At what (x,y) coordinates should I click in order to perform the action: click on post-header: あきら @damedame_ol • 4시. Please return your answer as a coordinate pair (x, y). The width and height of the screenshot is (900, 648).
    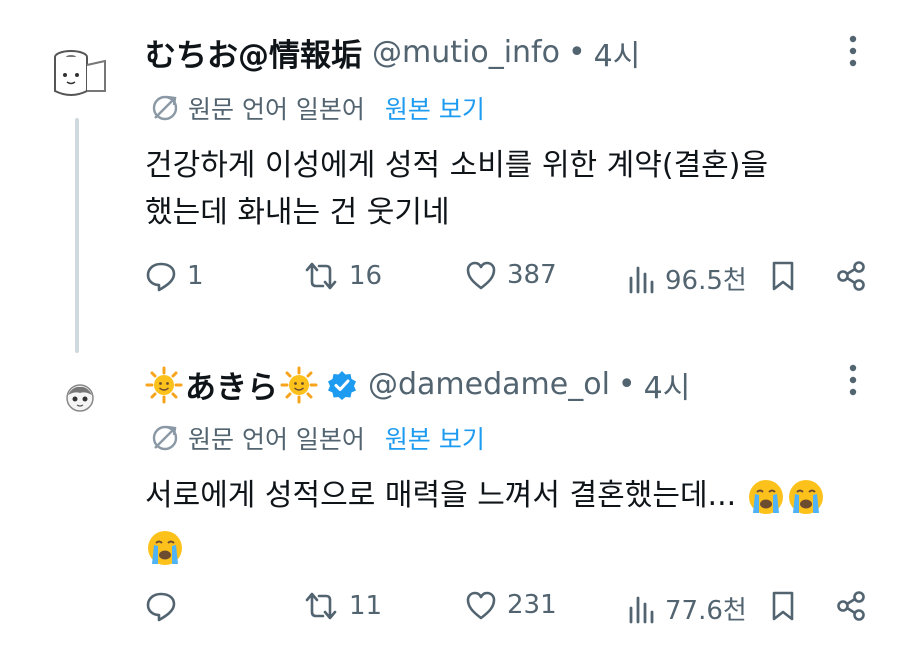
    Looking at the image, I should click on (417, 384).